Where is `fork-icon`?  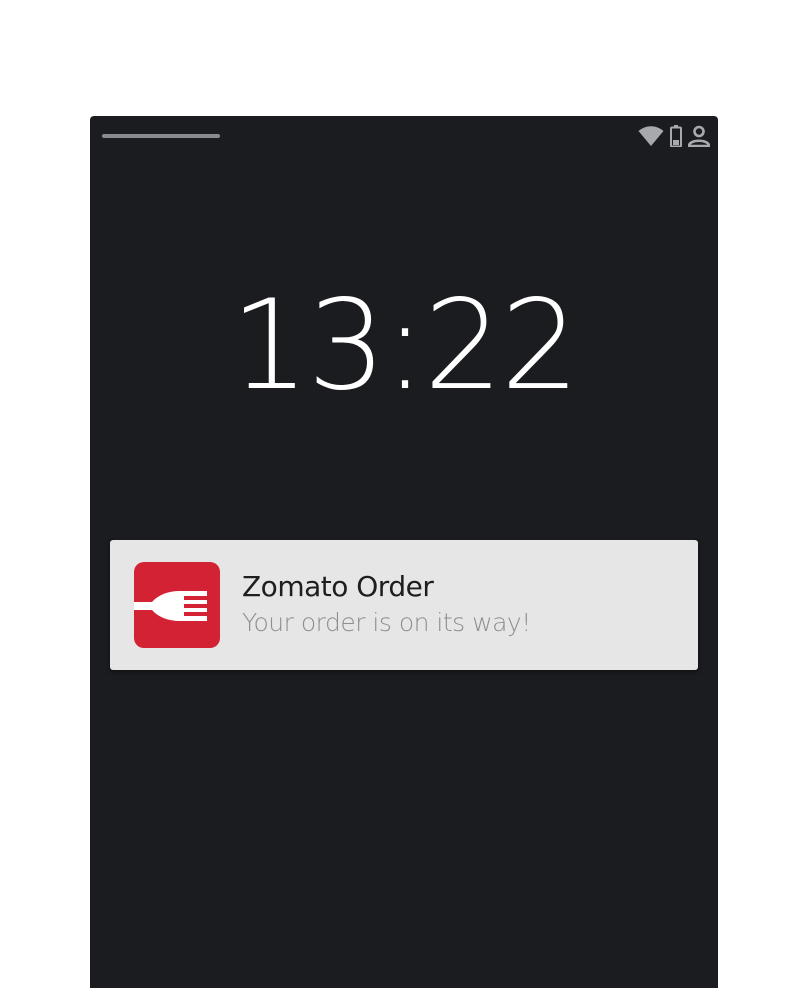 fork-icon is located at coordinates (170, 606).